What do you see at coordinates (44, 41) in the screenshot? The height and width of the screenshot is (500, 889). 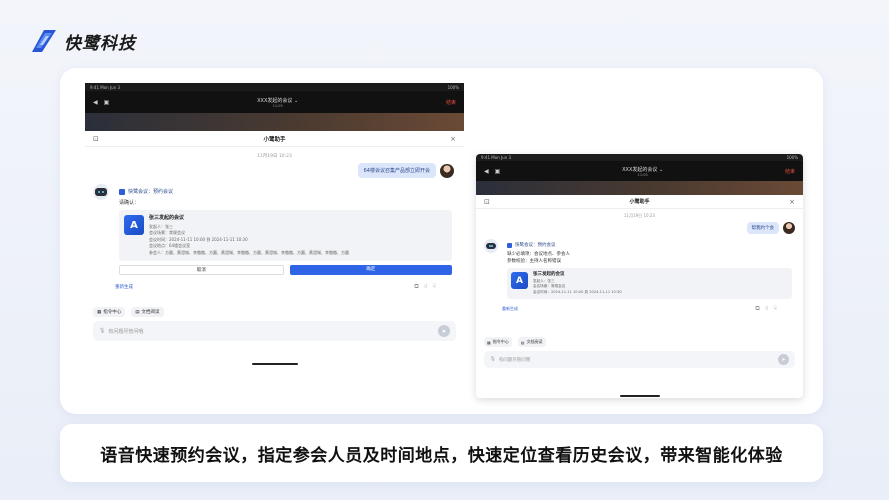 I see `logo-bird-icon` at bounding box center [44, 41].